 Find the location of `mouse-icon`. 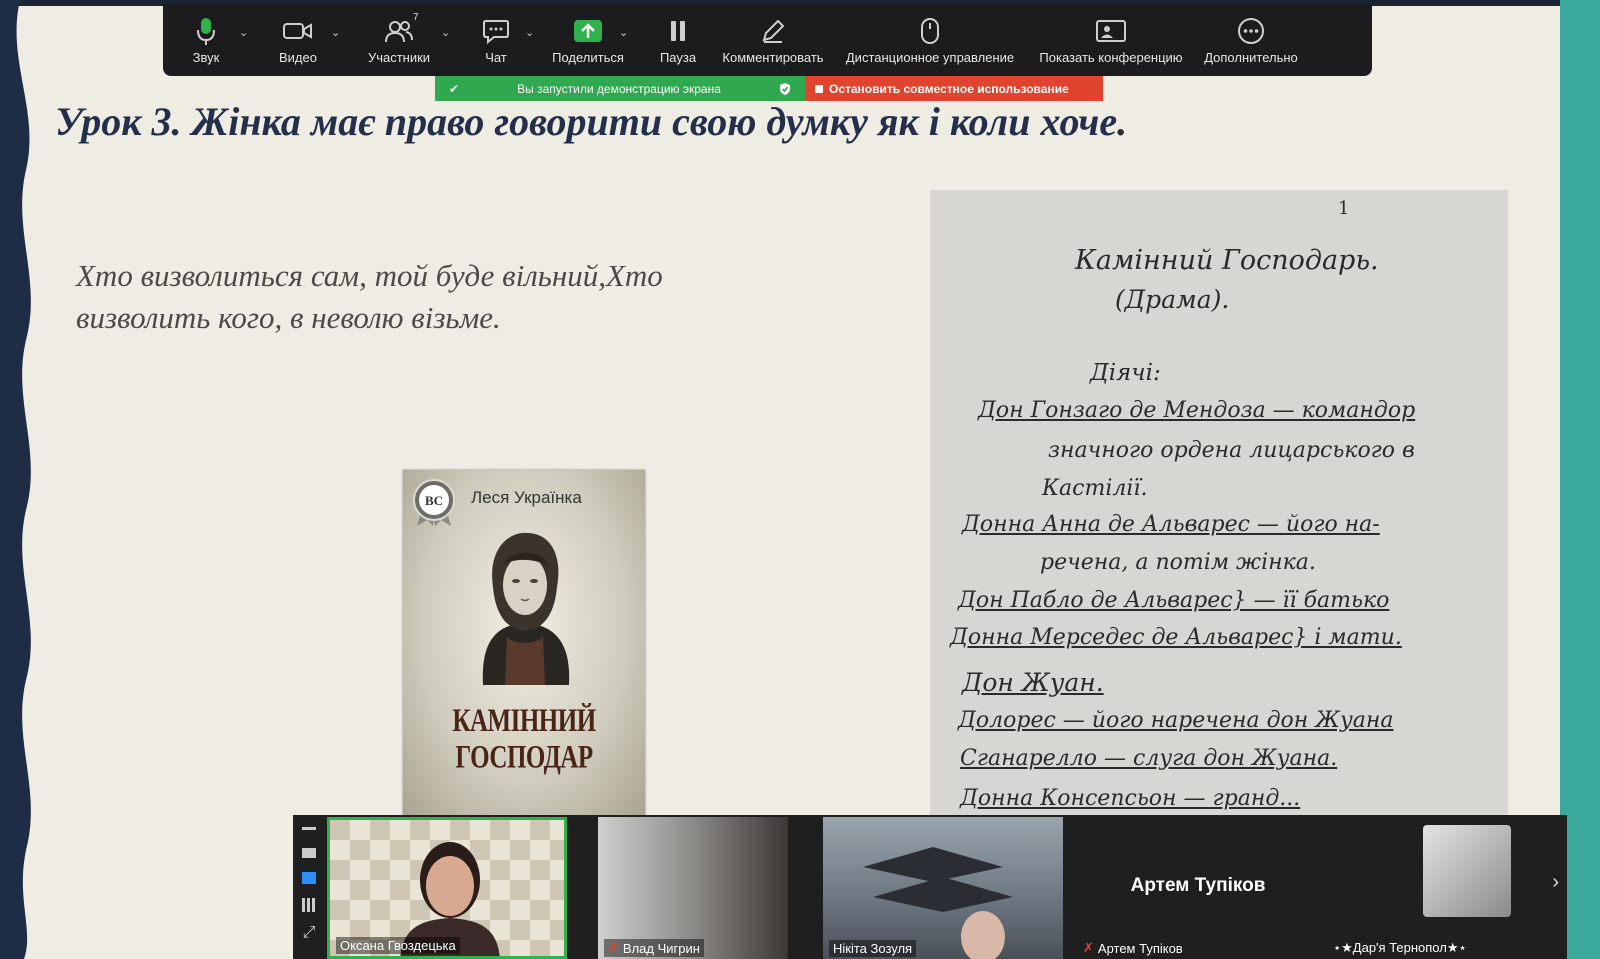

mouse-icon is located at coordinates (930, 31).